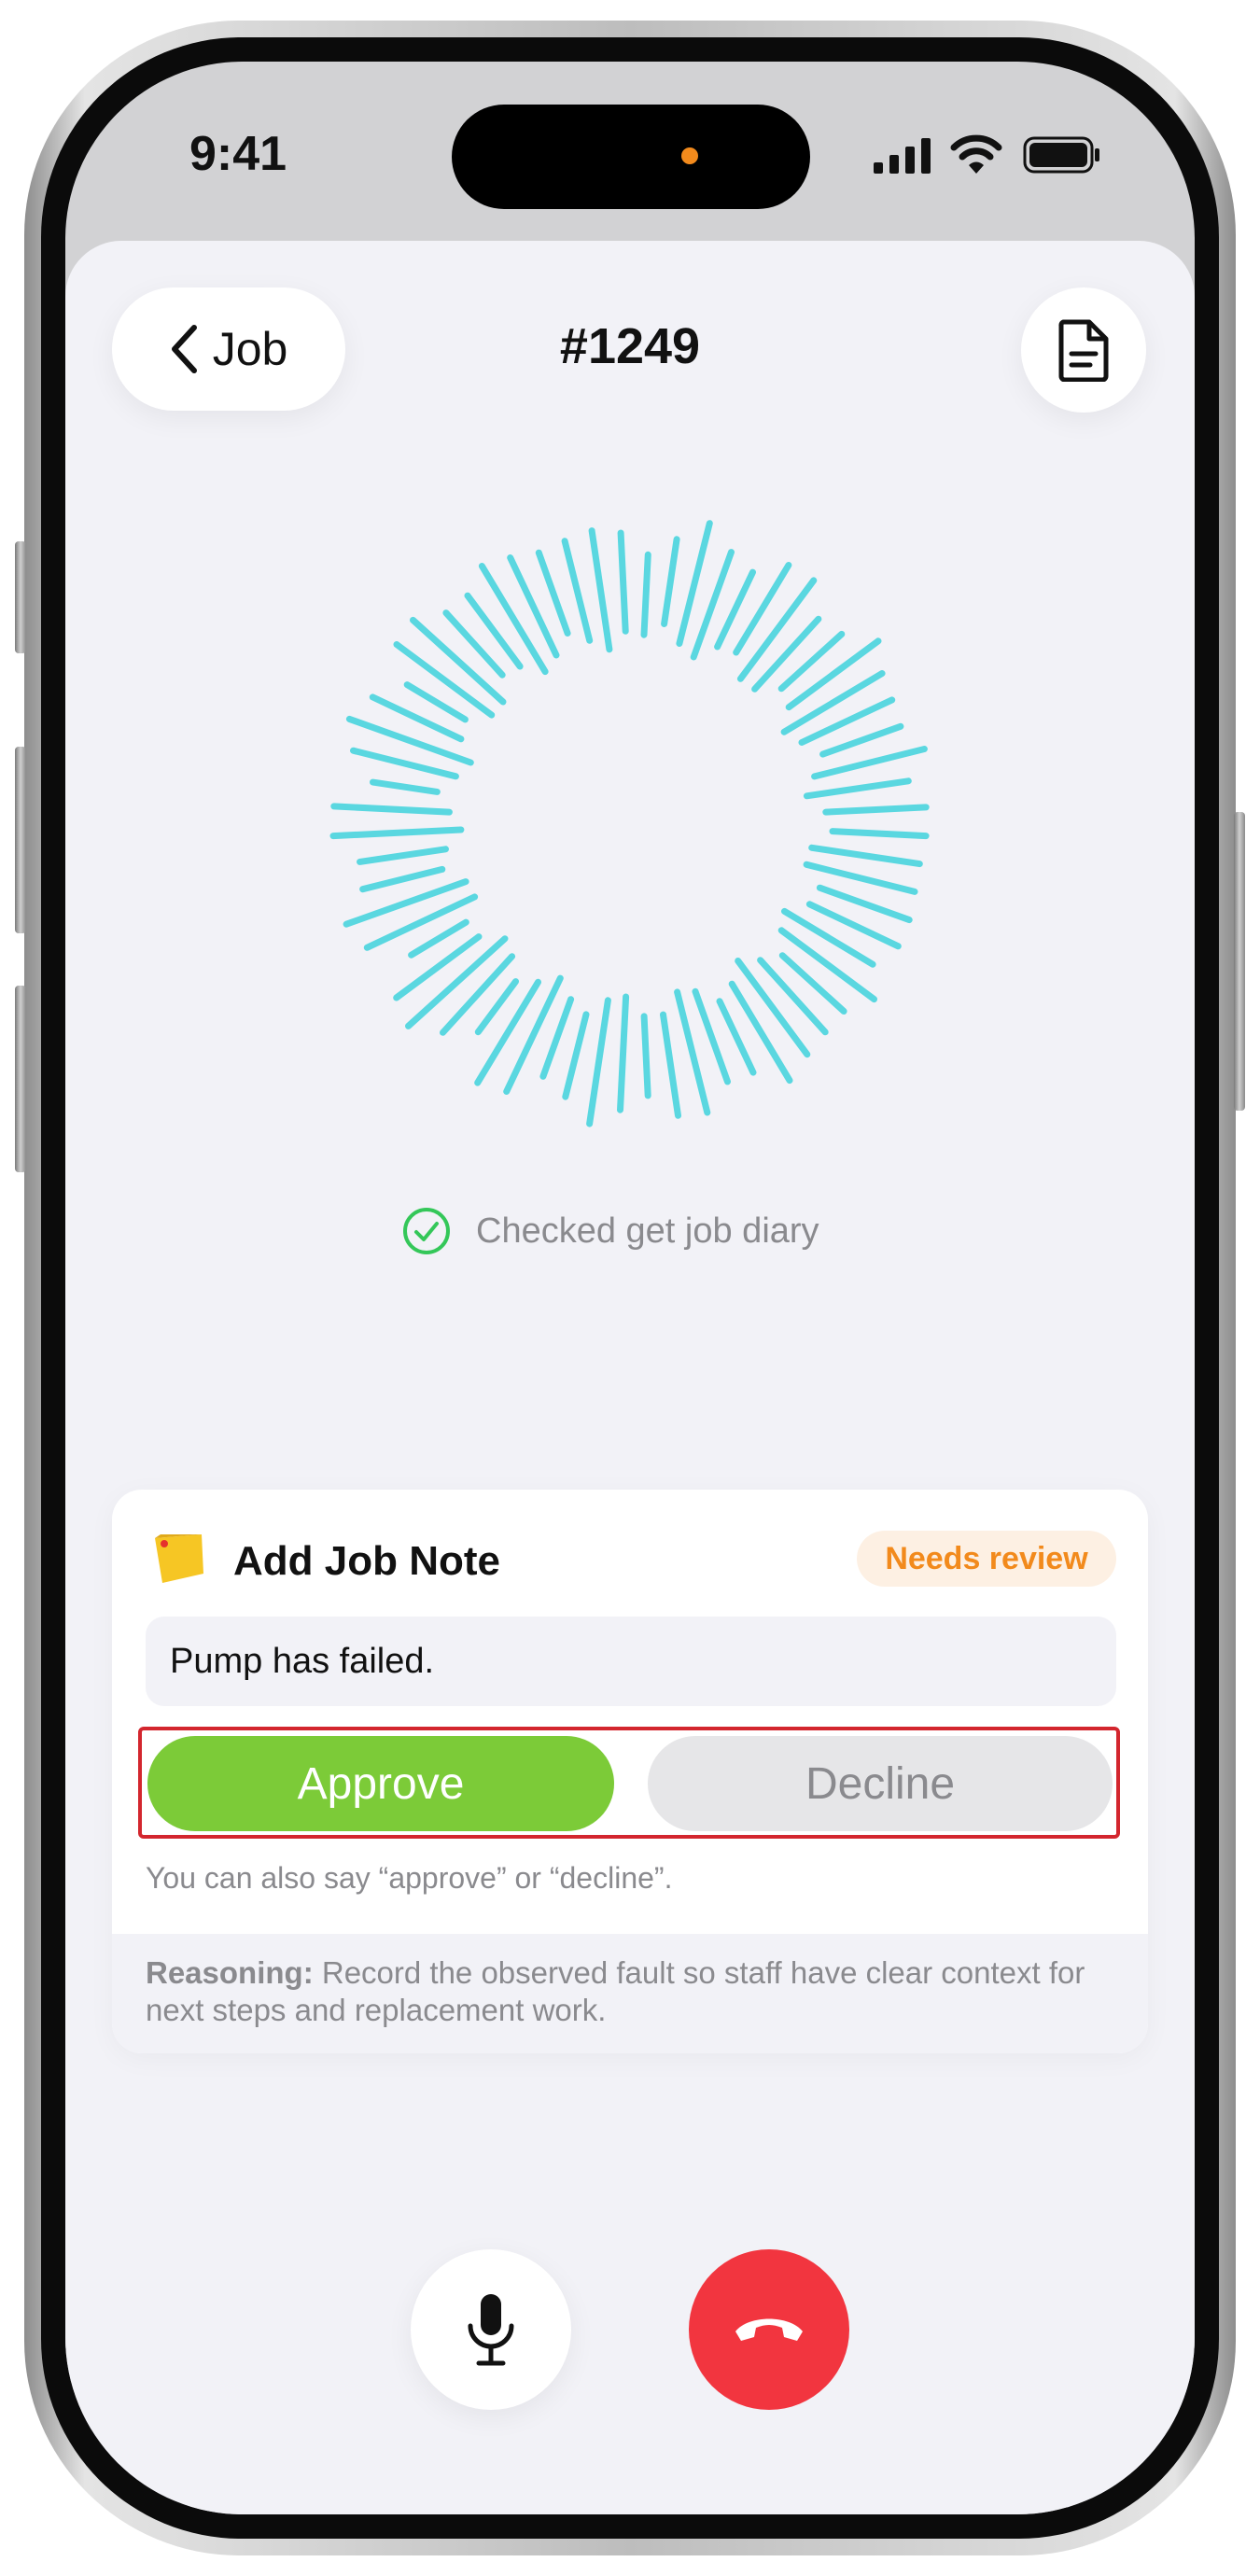 Image resolution: width=1260 pixels, height=2576 pixels. What do you see at coordinates (689, 155) in the screenshot?
I see `privacy-indicator-dot` at bounding box center [689, 155].